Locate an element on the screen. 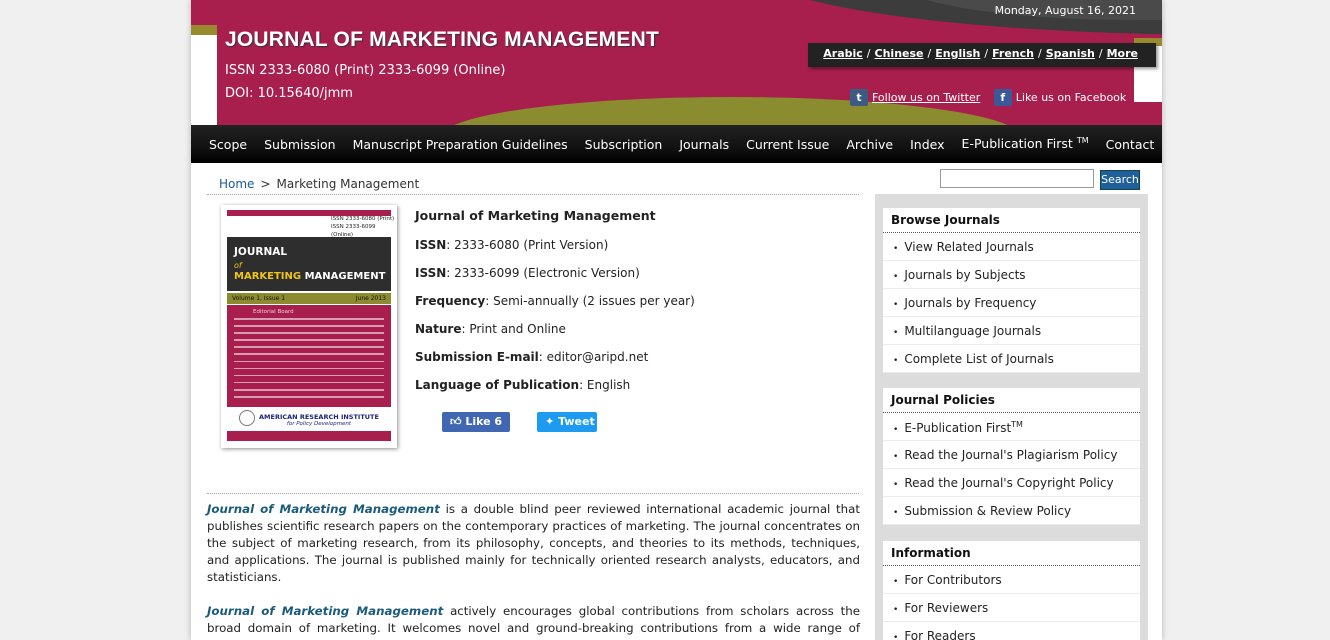 The height and width of the screenshot is (640, 1330). journal-title: JOURNAL OF MARKETING MANAGEMENT is located at coordinates (442, 39).